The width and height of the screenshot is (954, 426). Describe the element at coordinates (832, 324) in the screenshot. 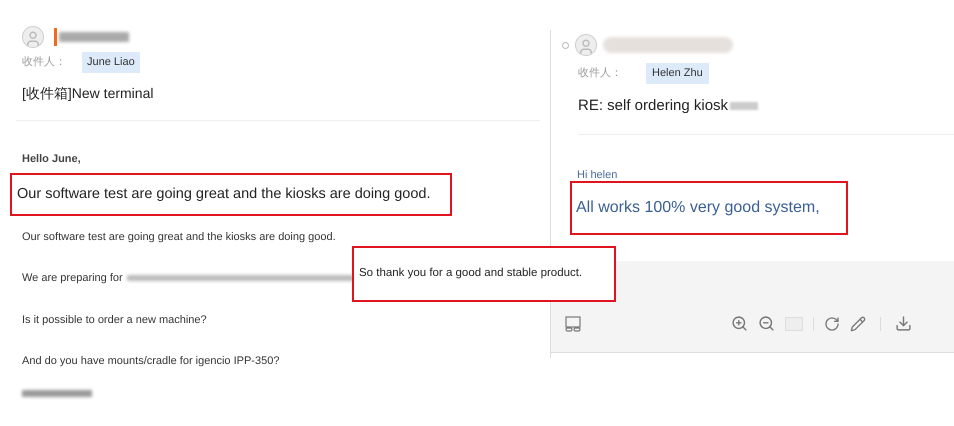

I see `rotate-icon` at that location.